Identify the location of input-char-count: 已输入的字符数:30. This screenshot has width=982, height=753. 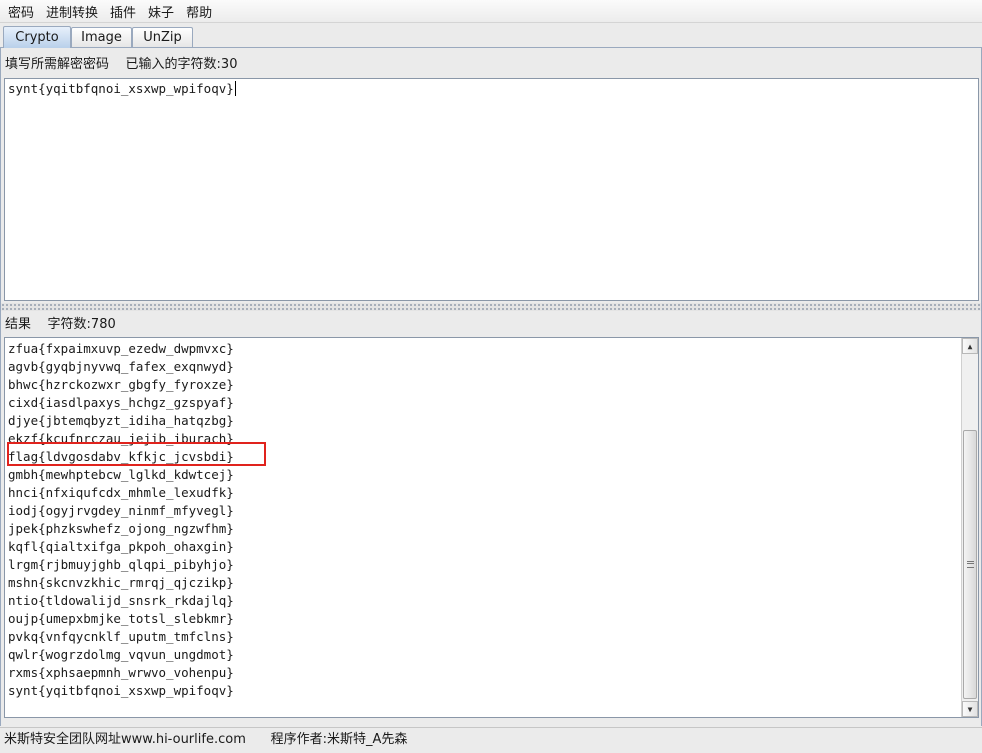
(181, 64).